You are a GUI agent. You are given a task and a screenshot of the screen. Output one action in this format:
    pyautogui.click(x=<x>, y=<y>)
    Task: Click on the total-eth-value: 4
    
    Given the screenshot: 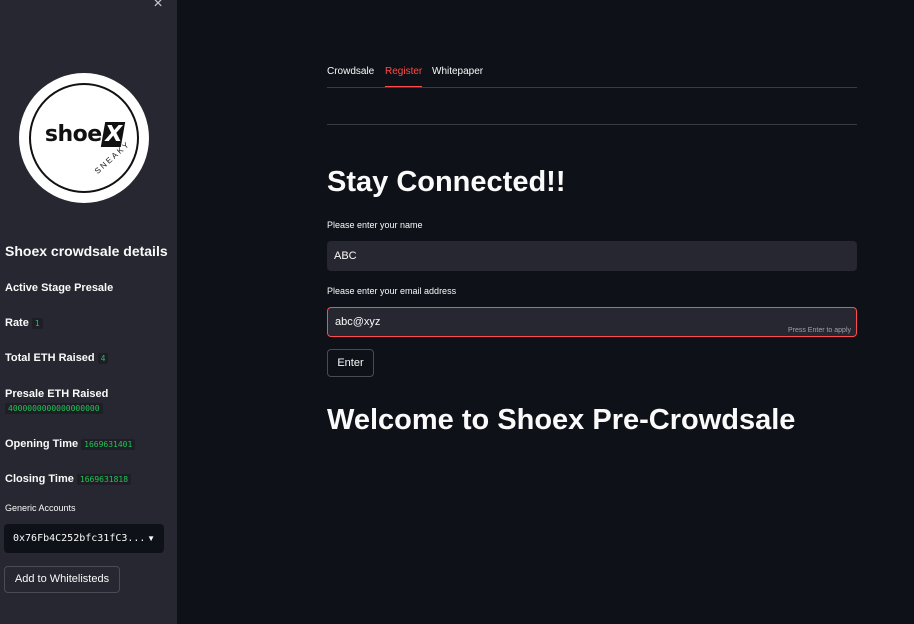 What is the action you would take?
    pyautogui.click(x=103, y=358)
    